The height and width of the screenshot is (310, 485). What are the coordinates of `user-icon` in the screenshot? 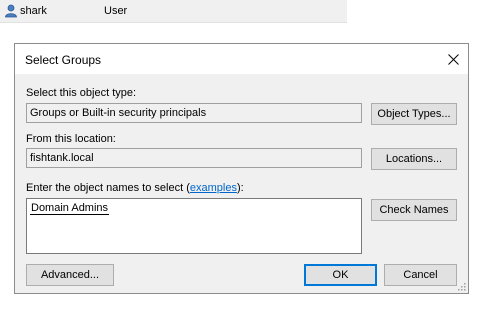 It's located at (11, 11).